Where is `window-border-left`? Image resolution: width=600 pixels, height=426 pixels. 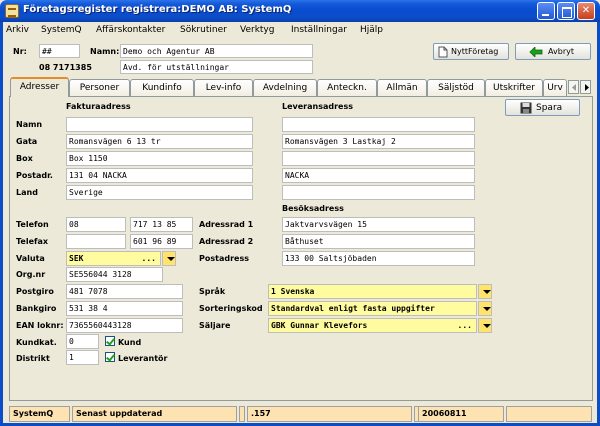 window-border-left is located at coordinates (1, 224).